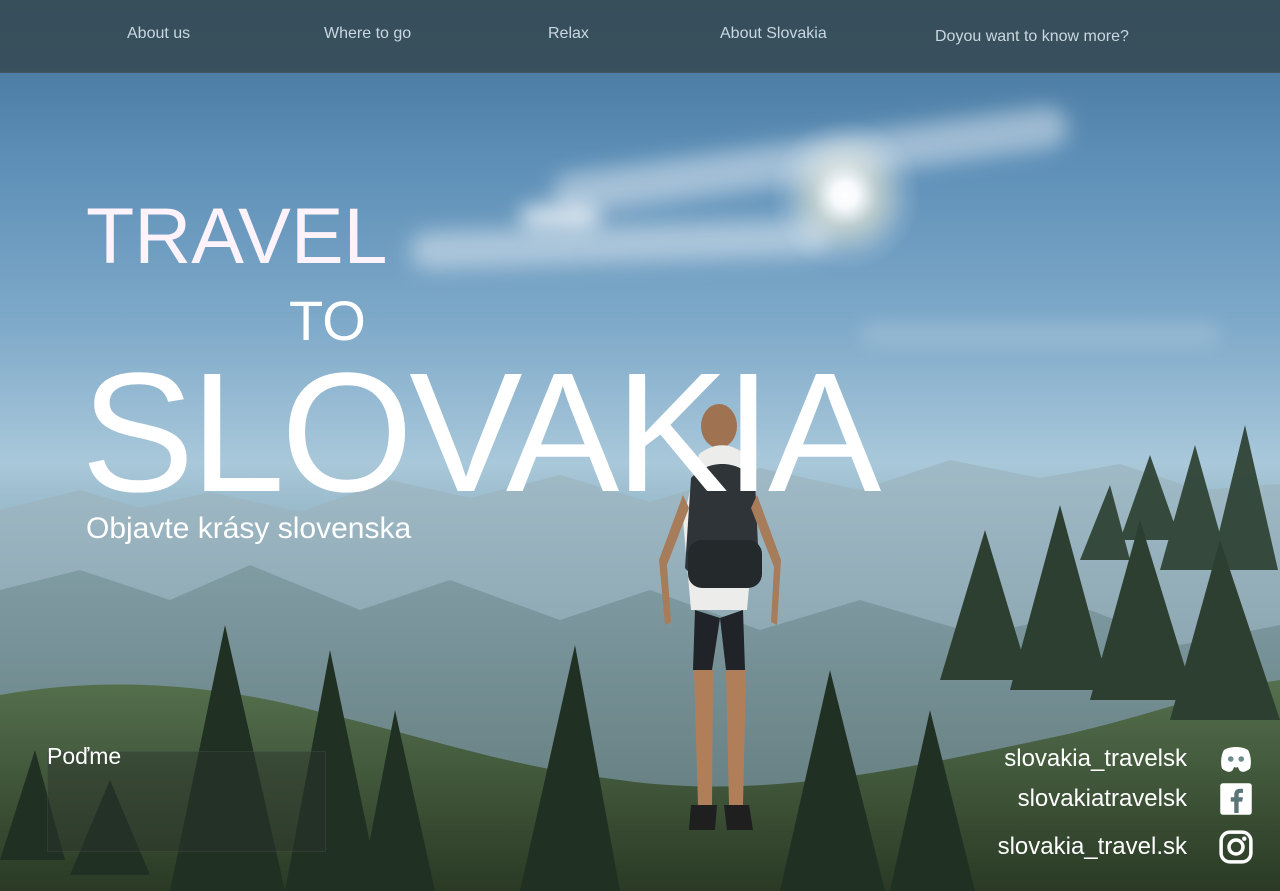 The image size is (1280, 891). What do you see at coordinates (1236, 799) in the screenshot?
I see `facebook-icon` at bounding box center [1236, 799].